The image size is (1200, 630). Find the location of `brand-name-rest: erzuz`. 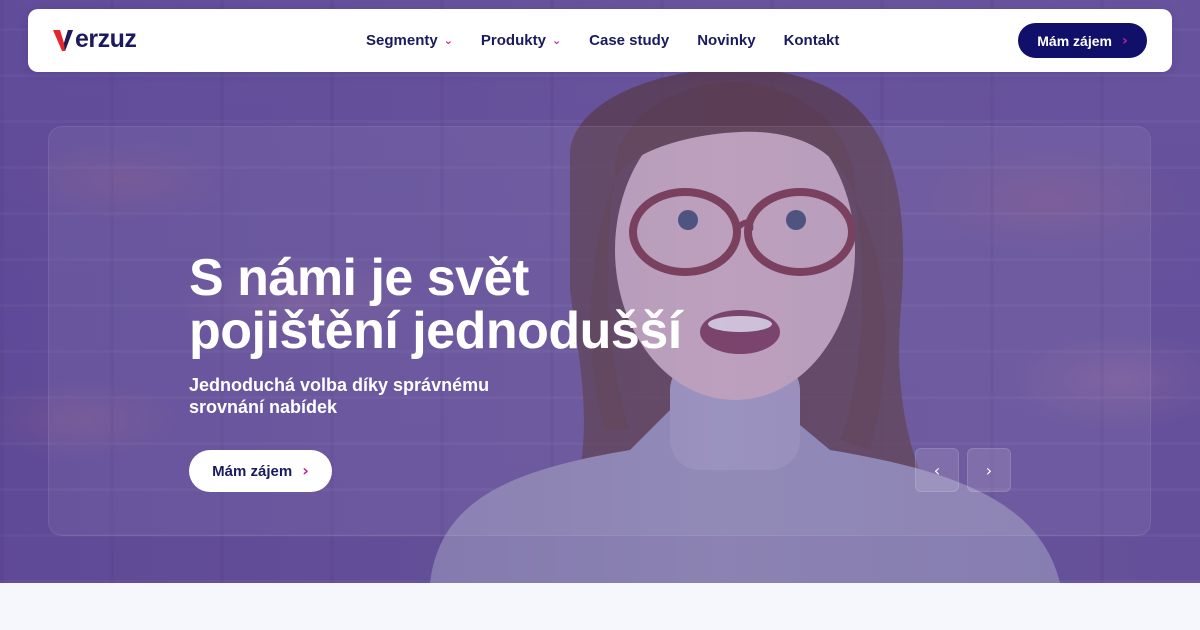

brand-name-rest: erzuz is located at coordinates (106, 39).